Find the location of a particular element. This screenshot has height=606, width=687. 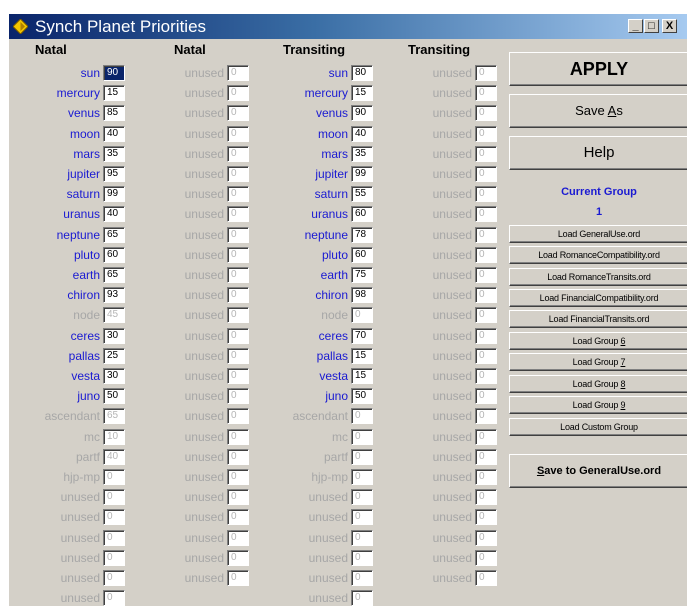

load-label: Load FinancialTransits.ord is located at coordinates (599, 319).